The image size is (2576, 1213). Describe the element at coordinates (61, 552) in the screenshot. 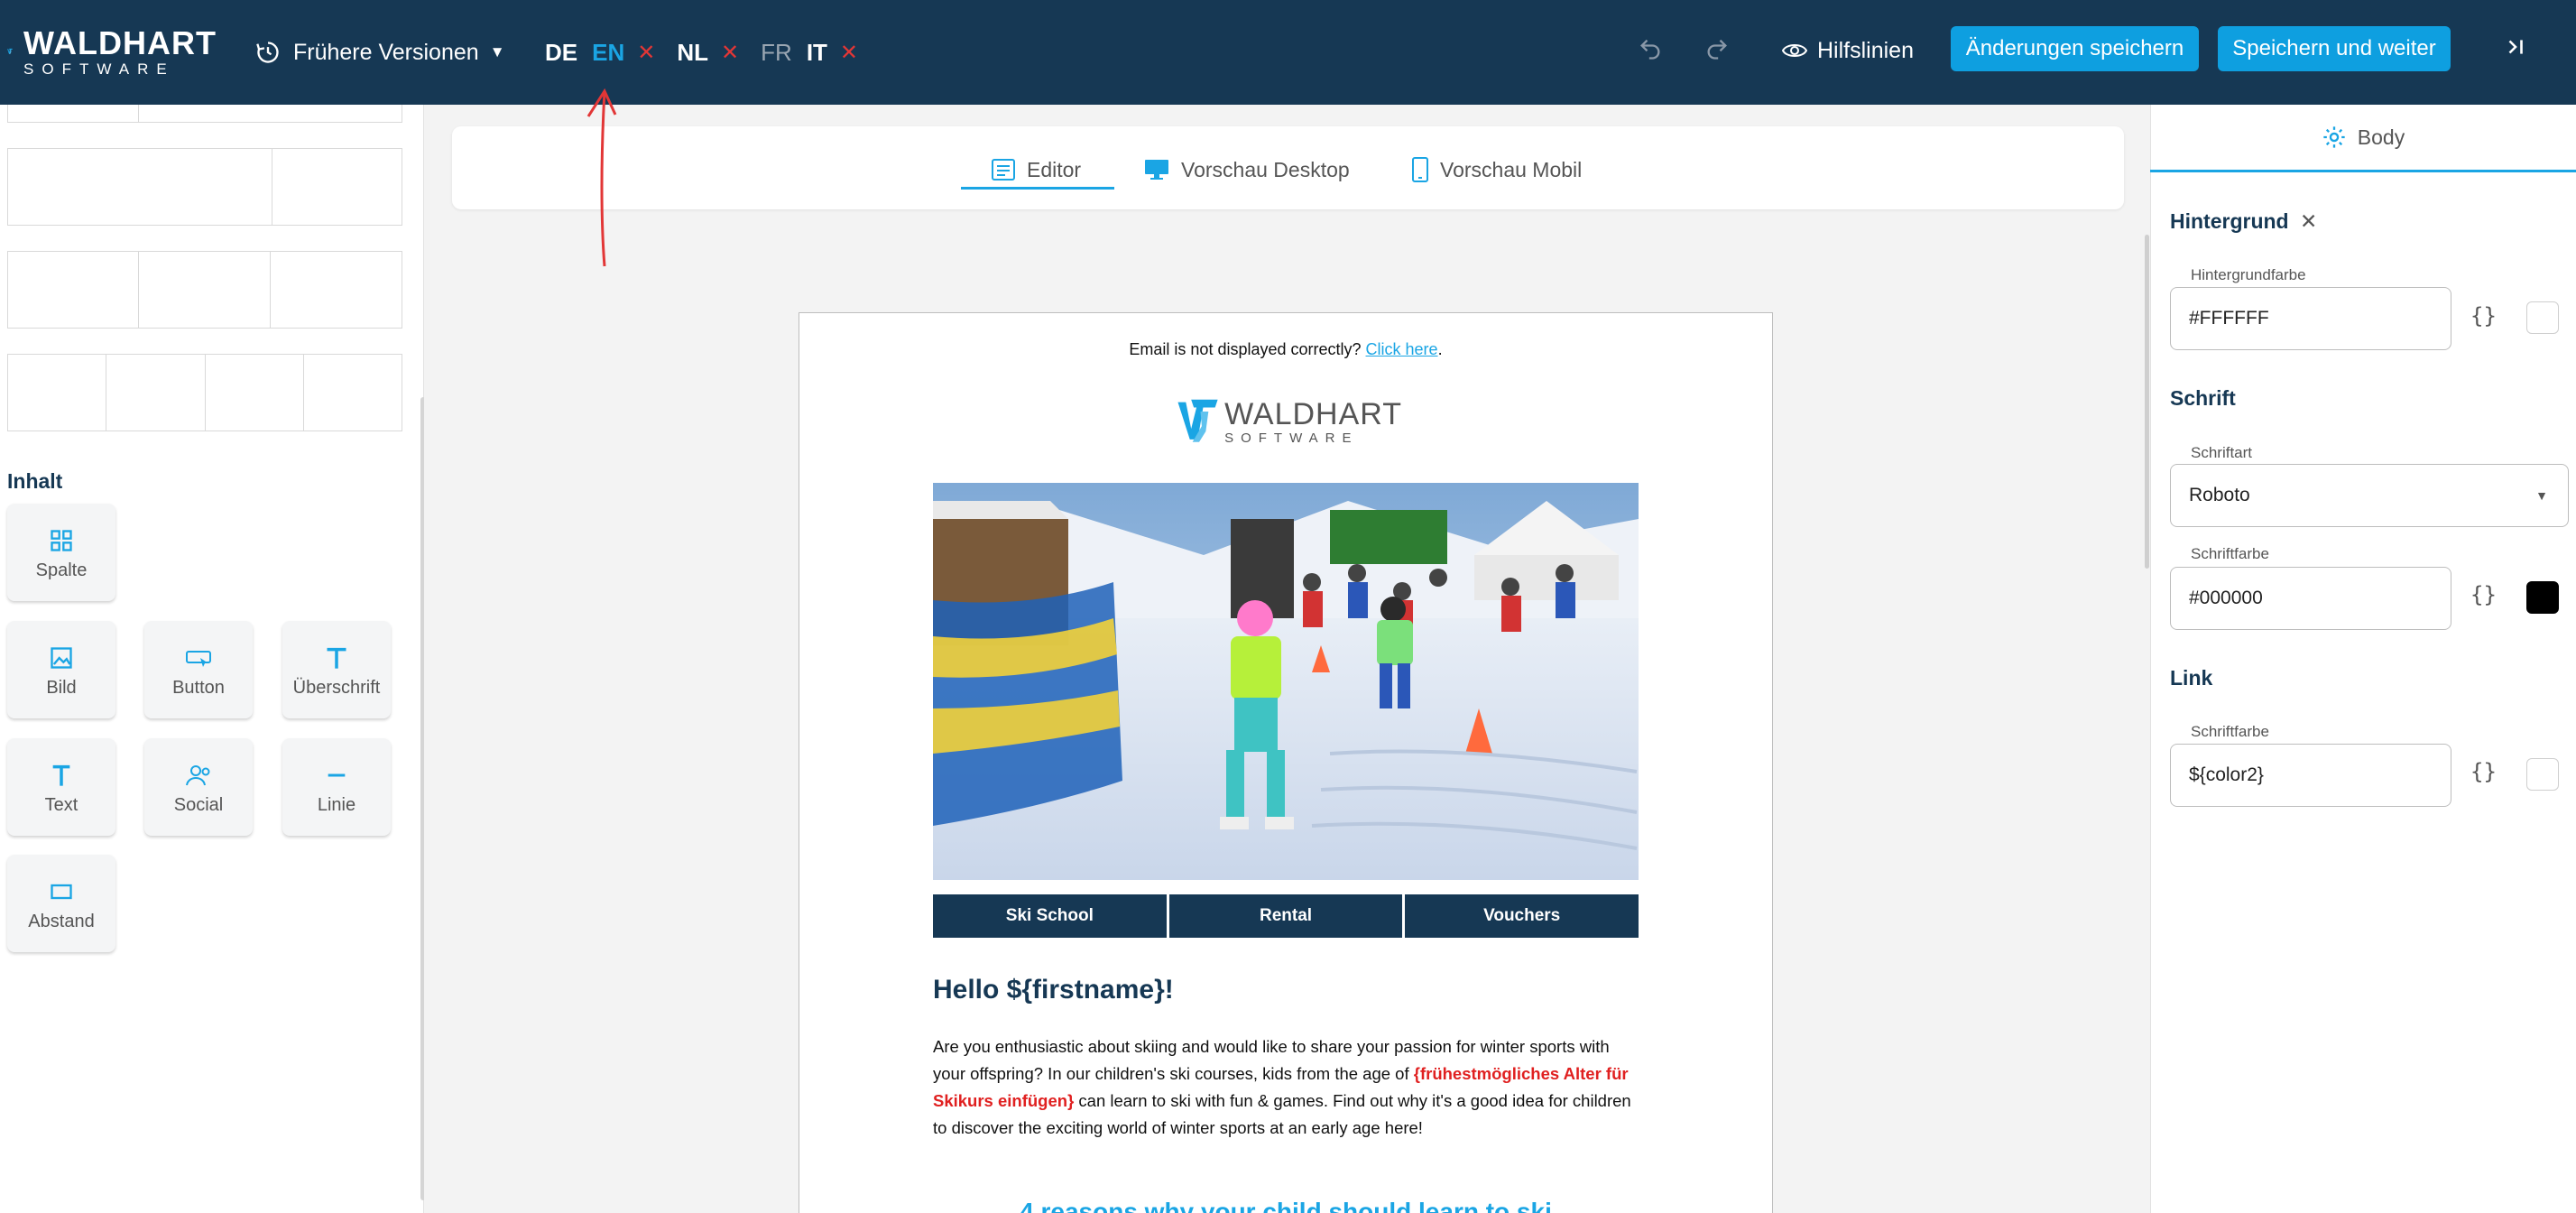

I see `tile-column: Spalte` at that location.